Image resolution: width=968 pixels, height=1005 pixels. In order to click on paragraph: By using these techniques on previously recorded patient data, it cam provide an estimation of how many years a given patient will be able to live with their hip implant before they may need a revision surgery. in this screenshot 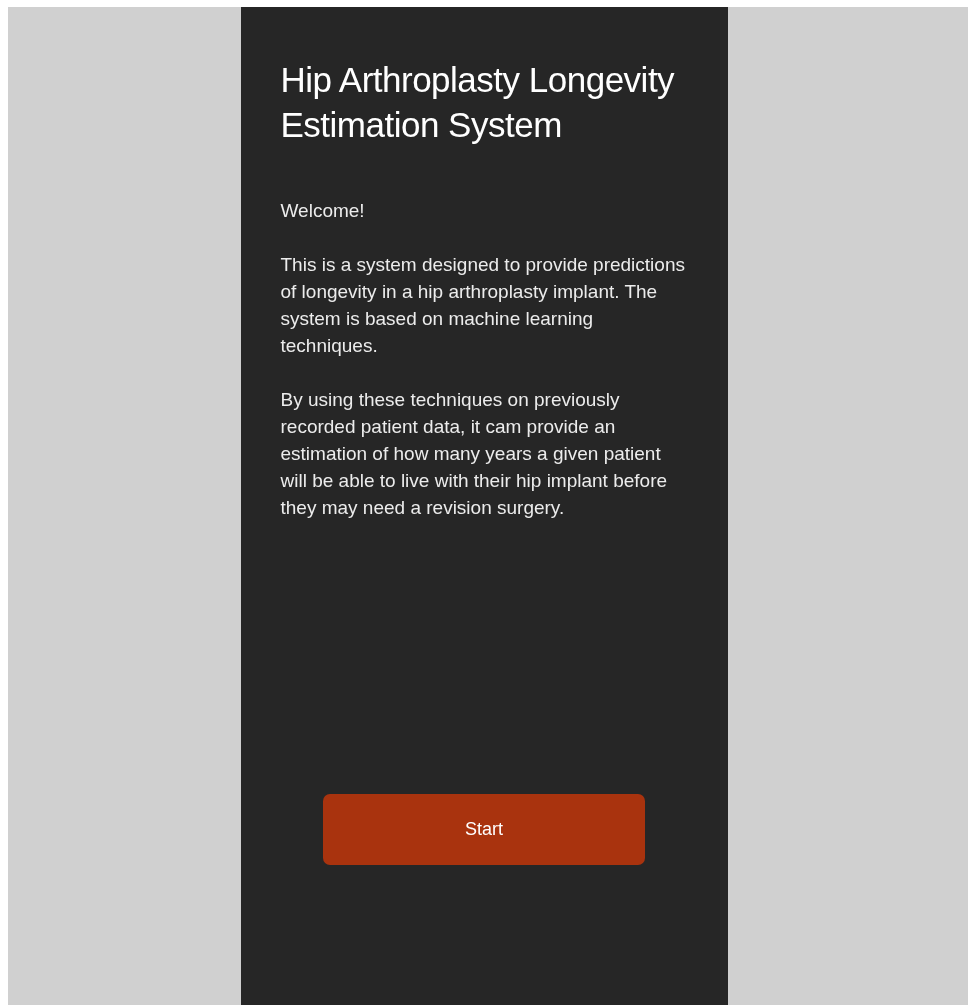, I will do `click(474, 454)`.